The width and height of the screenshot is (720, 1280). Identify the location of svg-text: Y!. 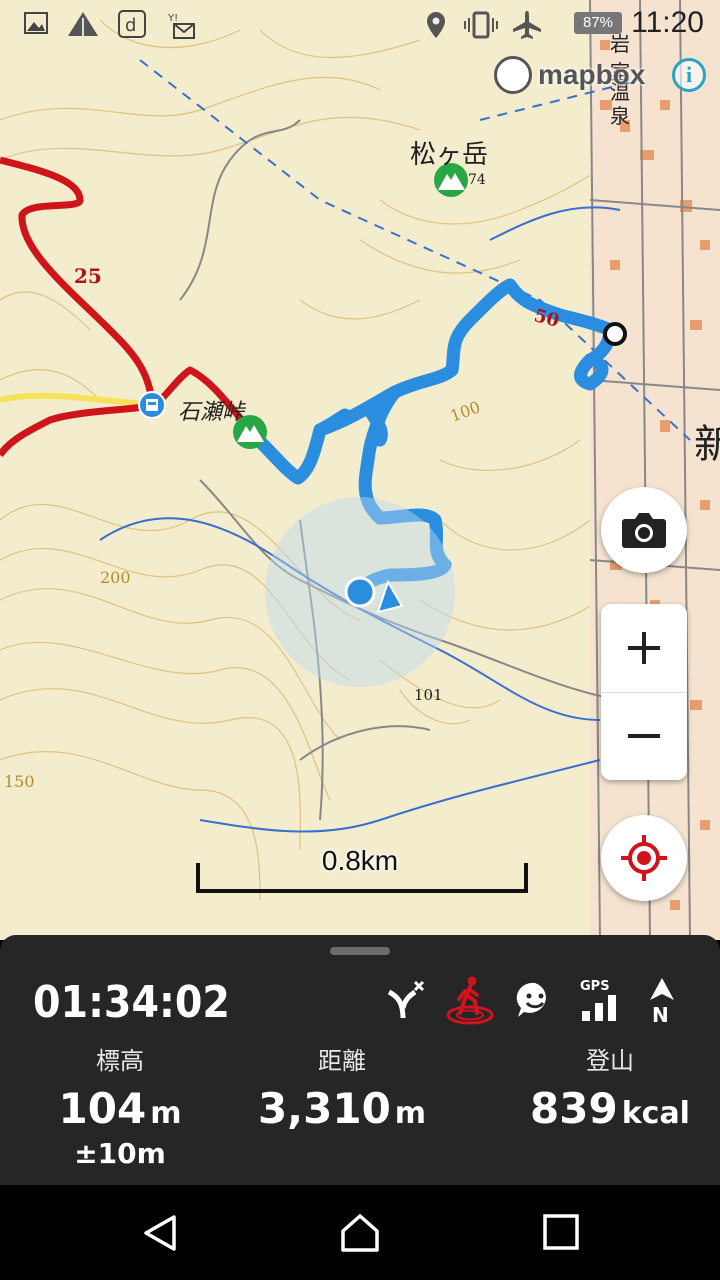
(172, 18).